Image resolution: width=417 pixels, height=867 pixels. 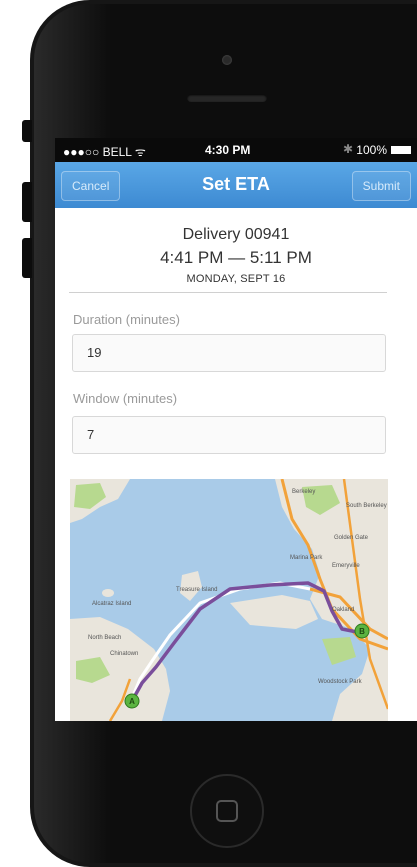 I want to click on map-label-emeryville: Emeryville, so click(x=346, y=566).